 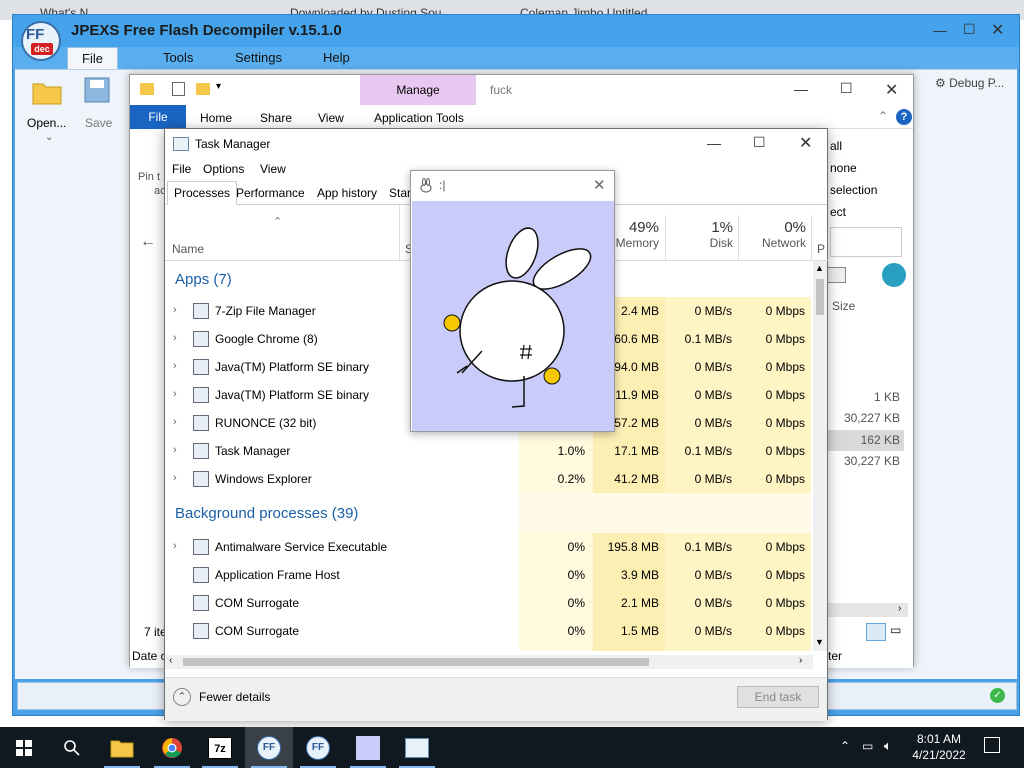 I want to click on ffdec-icon: FF, so click(x=269, y=747).